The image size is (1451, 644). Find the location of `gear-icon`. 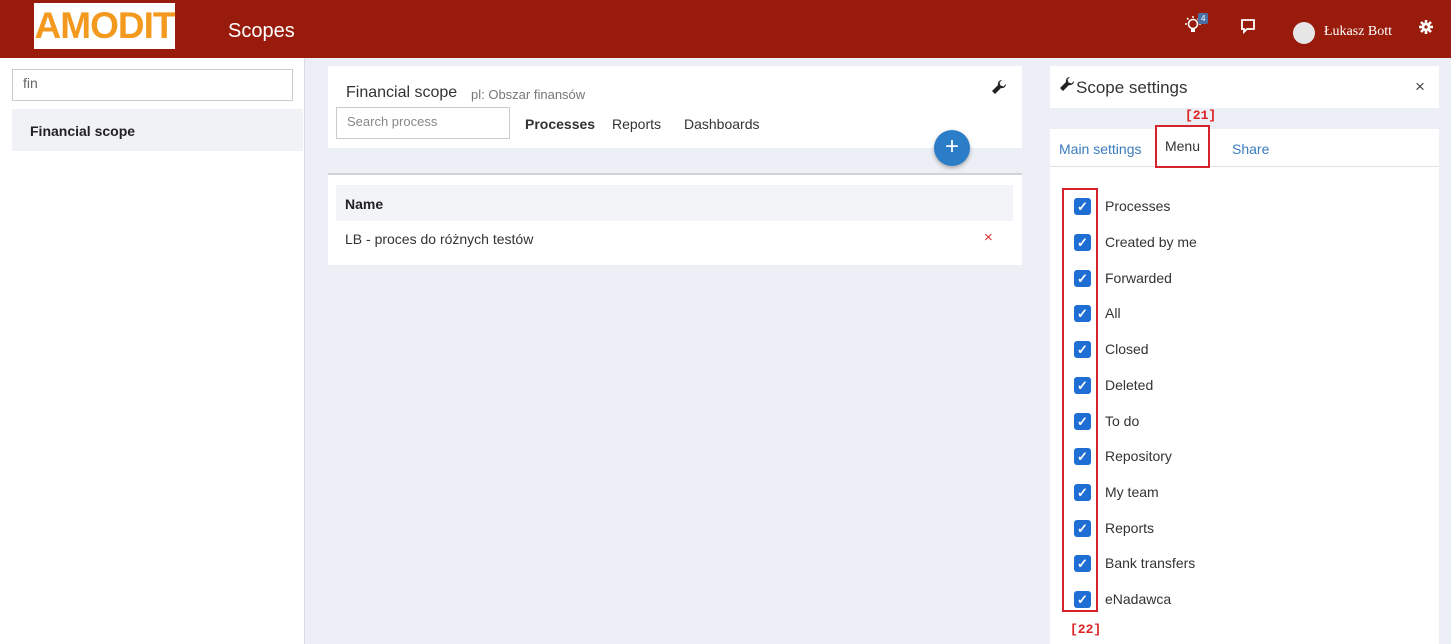

gear-icon is located at coordinates (1426, 29).